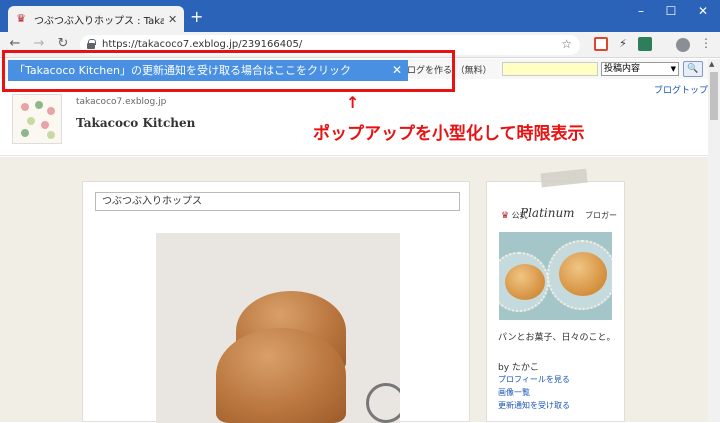 The height and width of the screenshot is (423, 720). I want to click on blog-logo, so click(37, 119).